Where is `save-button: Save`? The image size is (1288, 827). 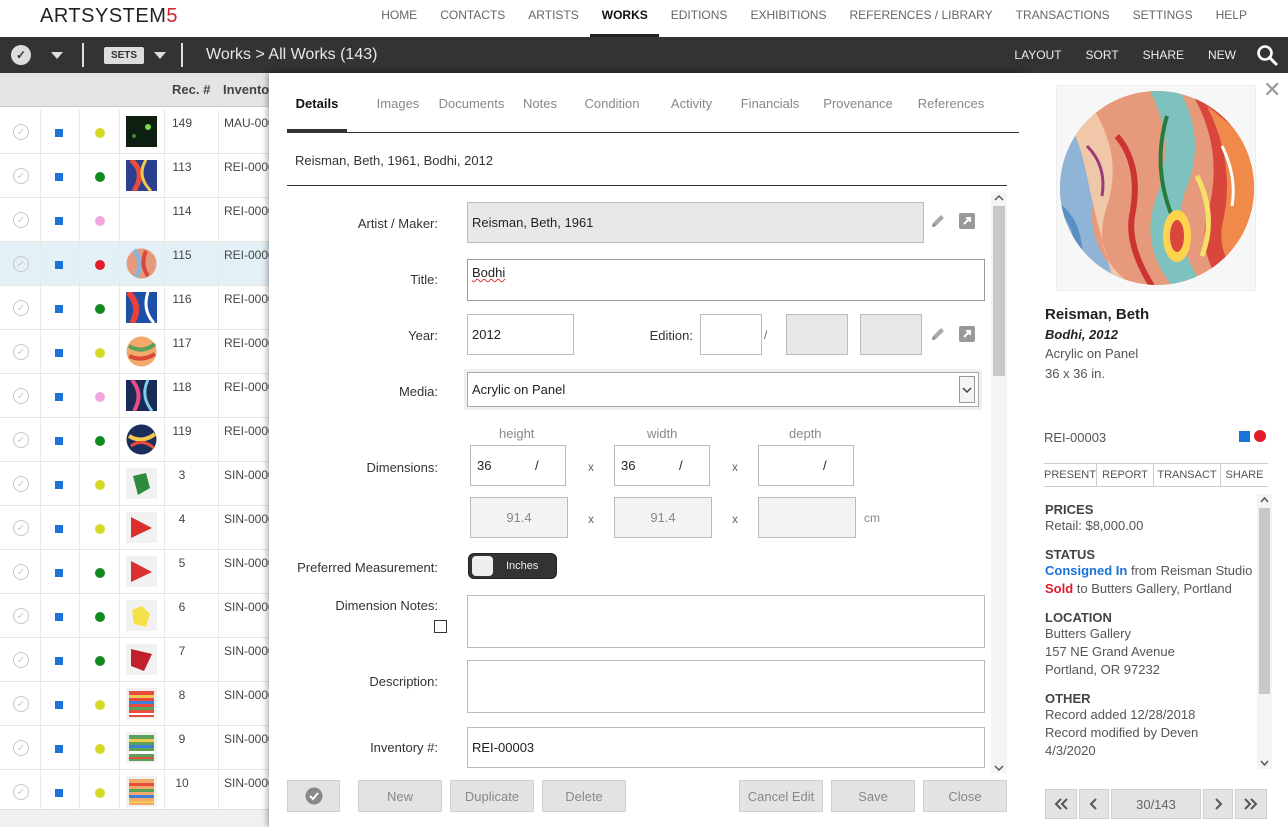 save-button: Save is located at coordinates (873, 796).